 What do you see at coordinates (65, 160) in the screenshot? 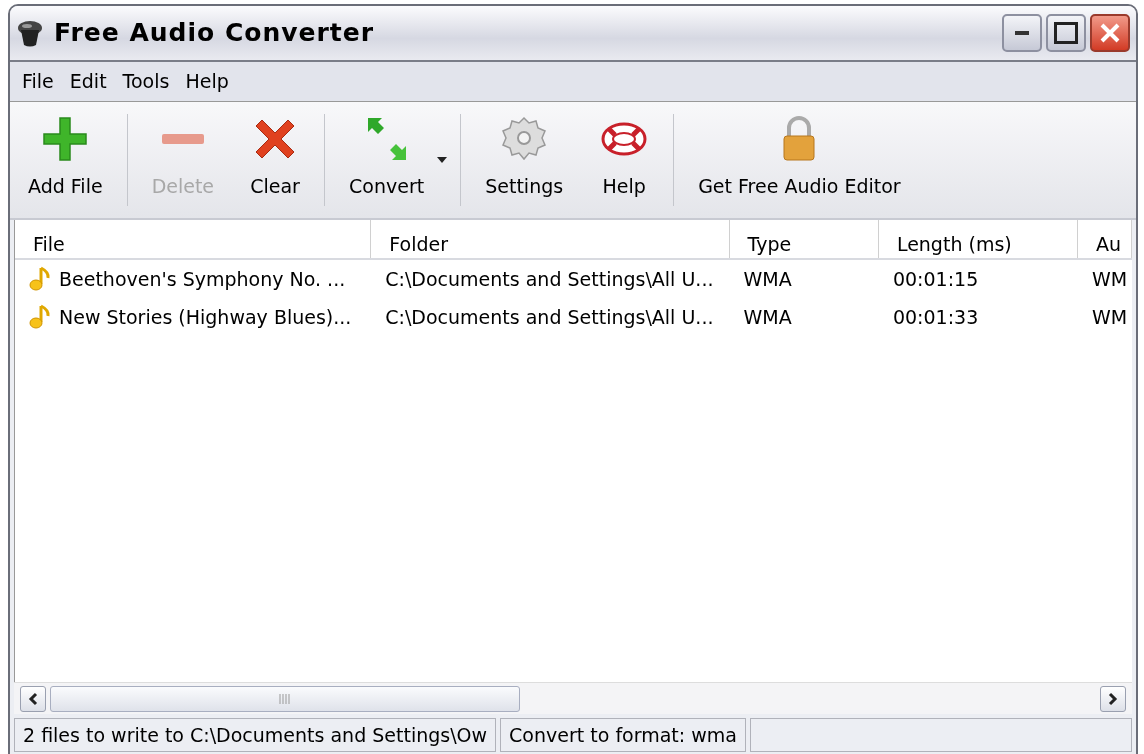
I see `toolbar-button: Add File` at bounding box center [65, 160].